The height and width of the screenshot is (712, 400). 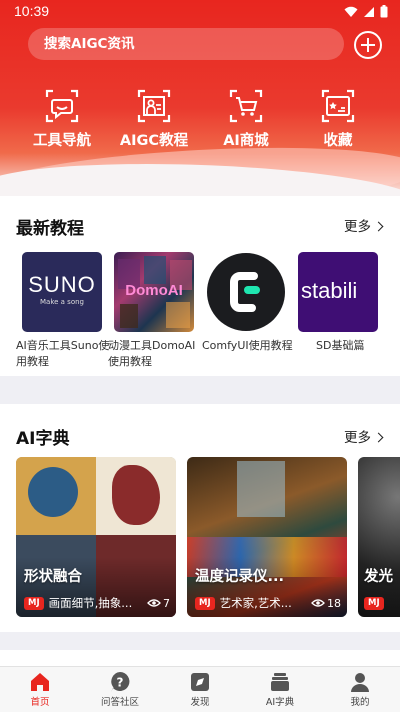 I want to click on nav-label: 发现, so click(x=200, y=702).